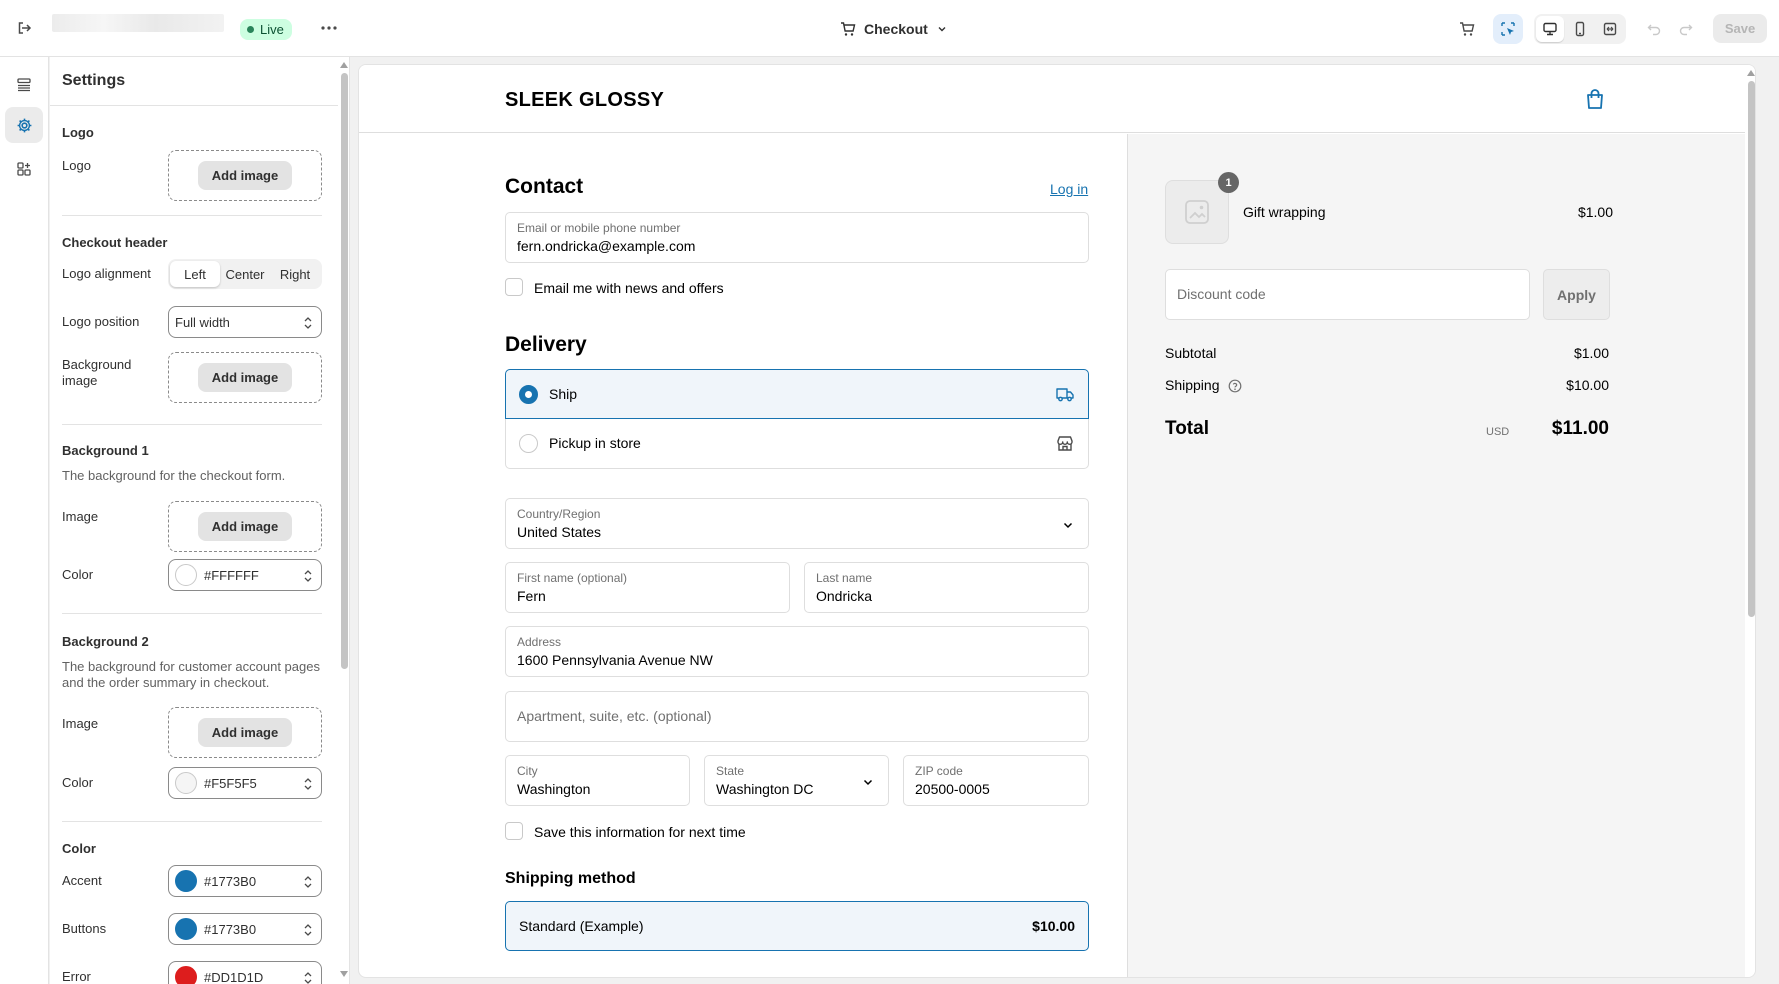 This screenshot has width=1779, height=984. What do you see at coordinates (245, 575) in the screenshot?
I see `background1-color-picker: #FFFFFF` at bounding box center [245, 575].